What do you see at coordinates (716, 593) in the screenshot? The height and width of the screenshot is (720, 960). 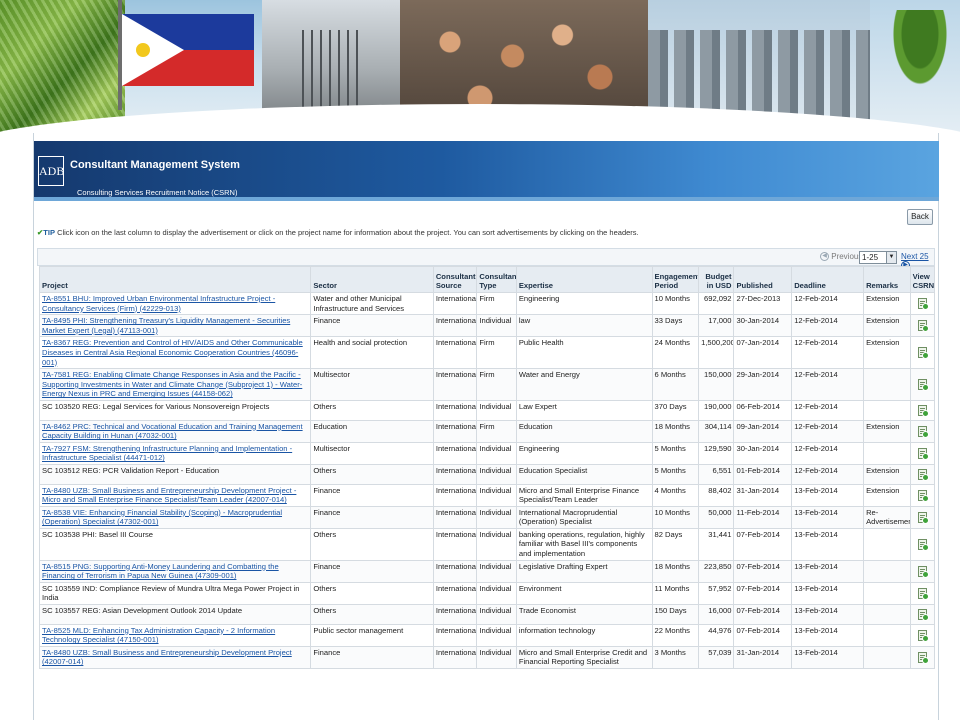 I see `cell-budget: 57,952` at bounding box center [716, 593].